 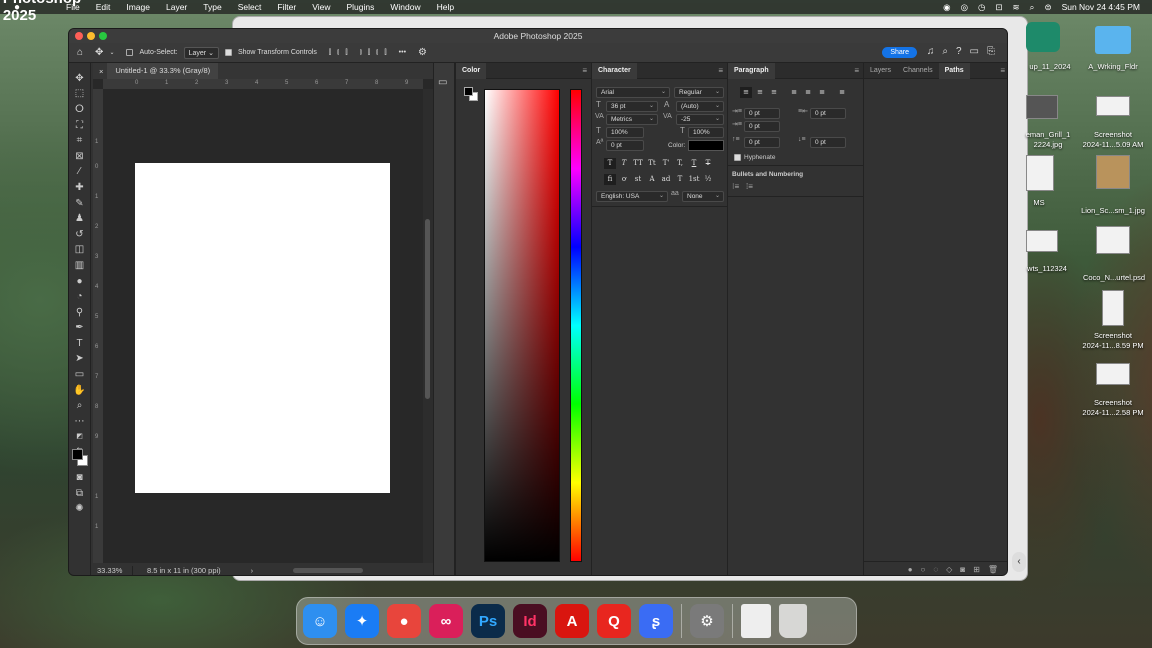 What do you see at coordinates (746, 92) in the screenshot?
I see `align-left-text-icon: ≡` at bounding box center [746, 92].